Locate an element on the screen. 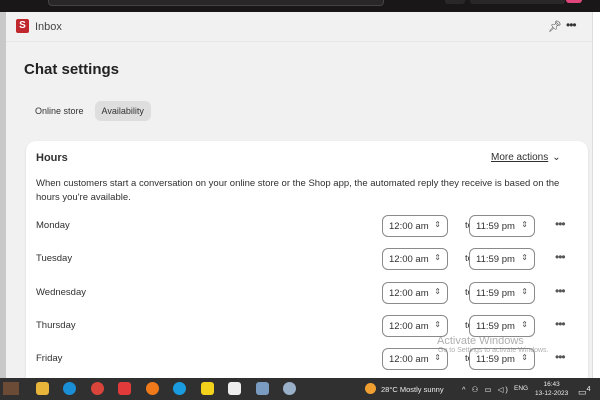 This screenshot has width=600, height=400. chevron-down-icon: ⌄ is located at coordinates (556, 157).